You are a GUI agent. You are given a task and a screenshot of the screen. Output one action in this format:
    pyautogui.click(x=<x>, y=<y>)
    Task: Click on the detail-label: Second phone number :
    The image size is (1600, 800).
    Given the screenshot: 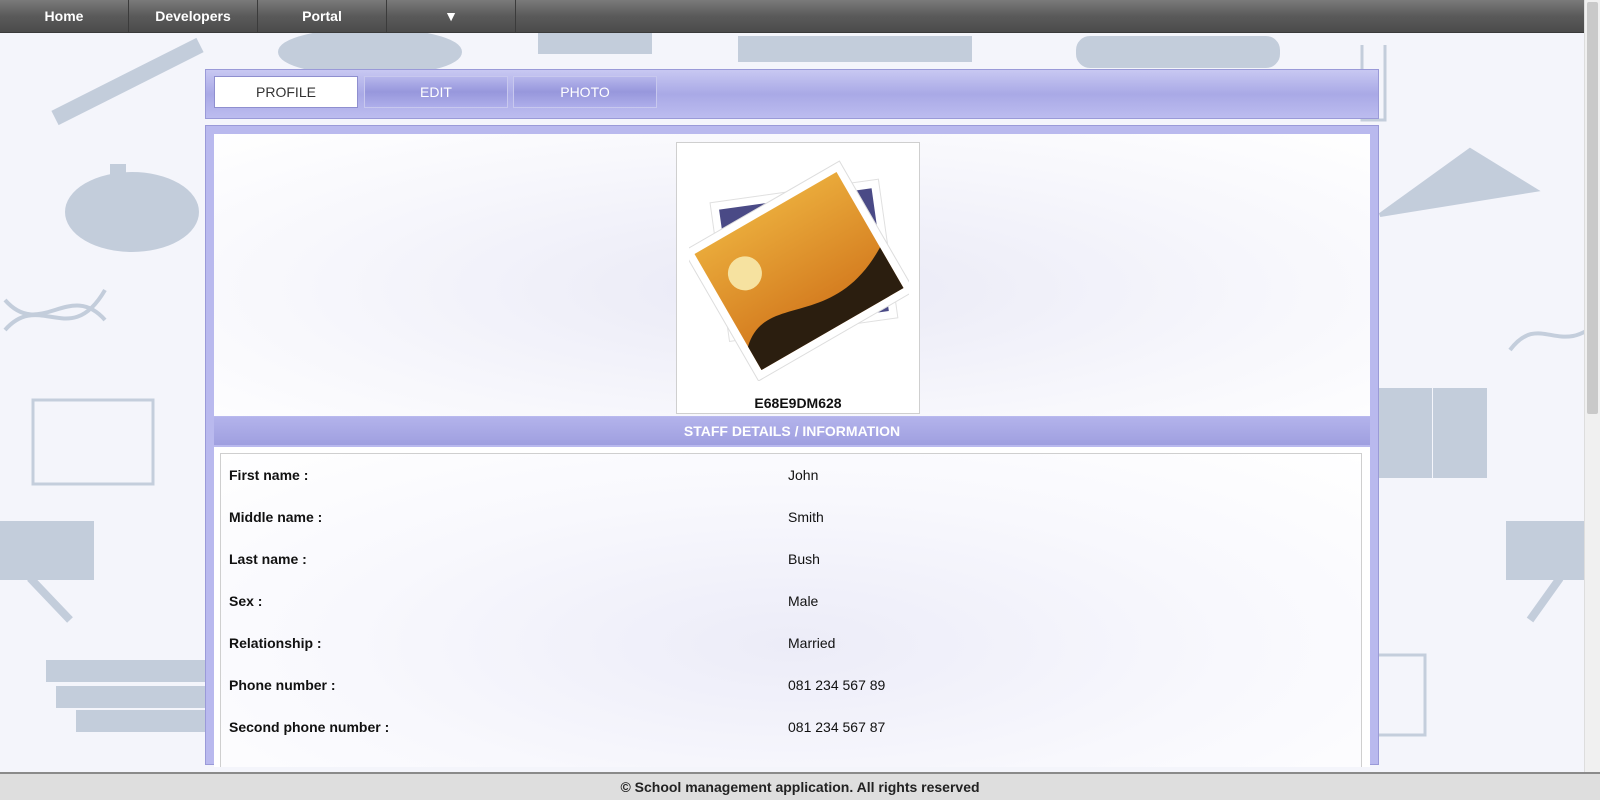 What is the action you would take?
    pyautogui.click(x=309, y=727)
    